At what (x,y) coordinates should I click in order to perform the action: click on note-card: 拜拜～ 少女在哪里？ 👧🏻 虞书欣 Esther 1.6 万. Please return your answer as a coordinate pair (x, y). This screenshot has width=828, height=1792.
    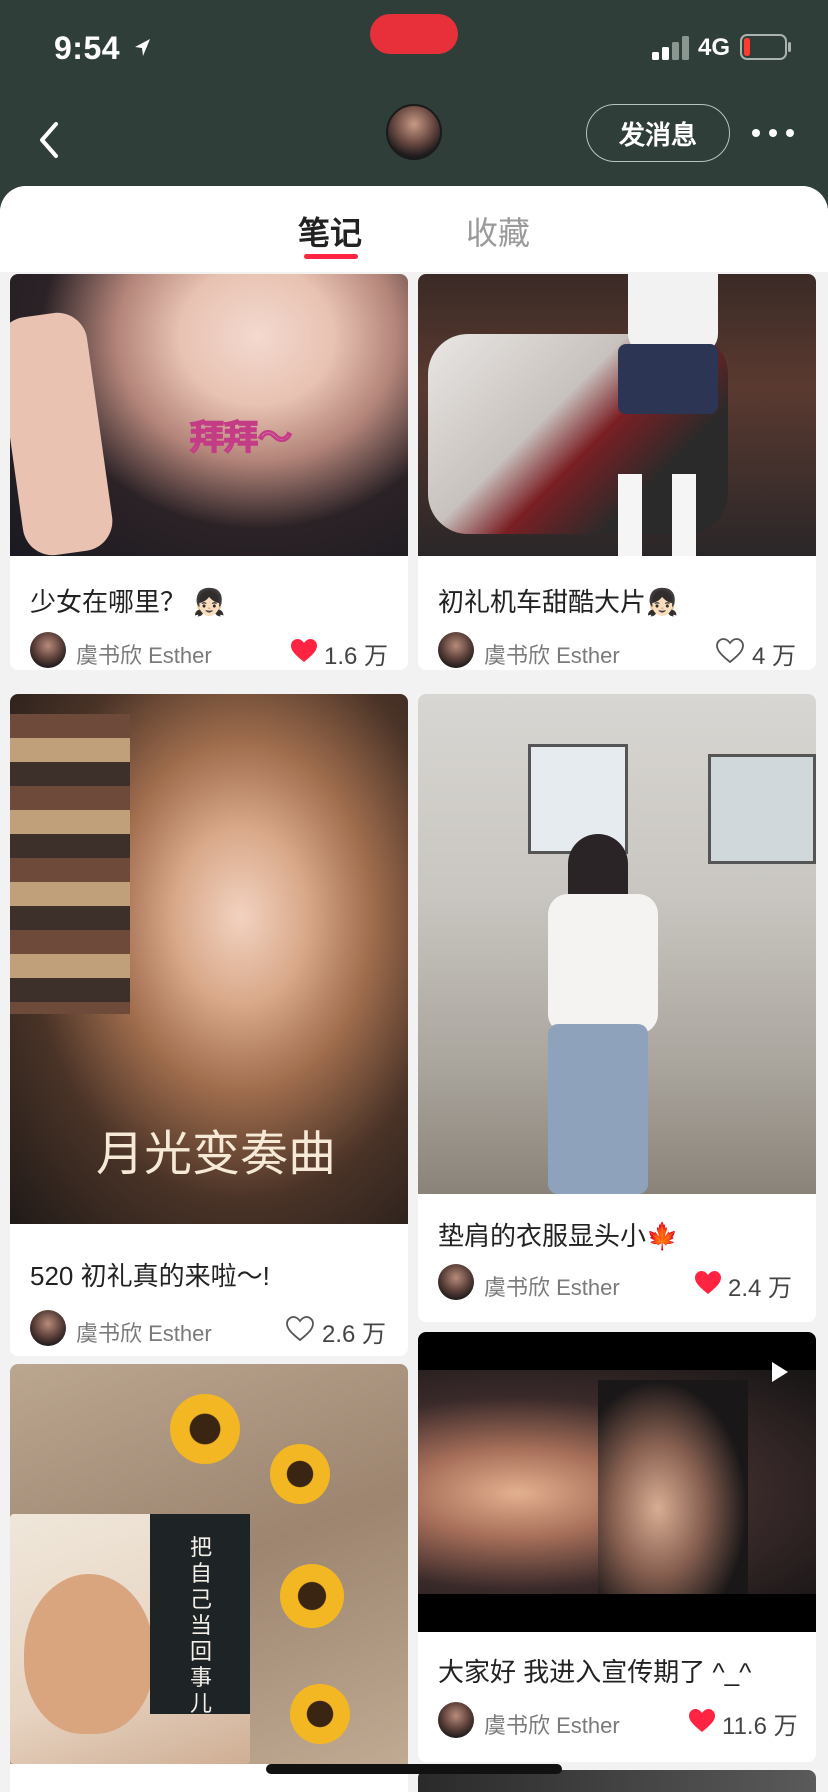
    Looking at the image, I should click on (209, 472).